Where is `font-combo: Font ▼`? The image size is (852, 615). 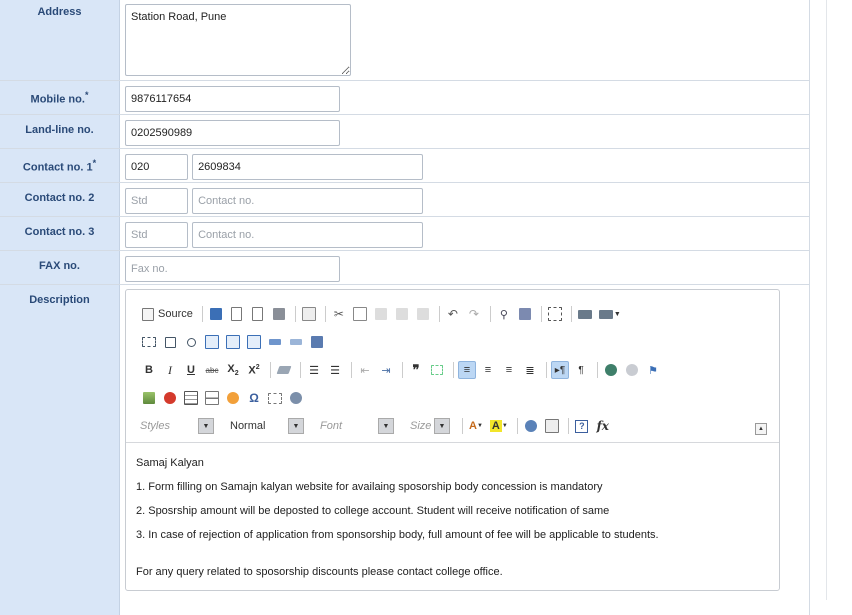
font-combo: Font ▼ is located at coordinates (353, 426).